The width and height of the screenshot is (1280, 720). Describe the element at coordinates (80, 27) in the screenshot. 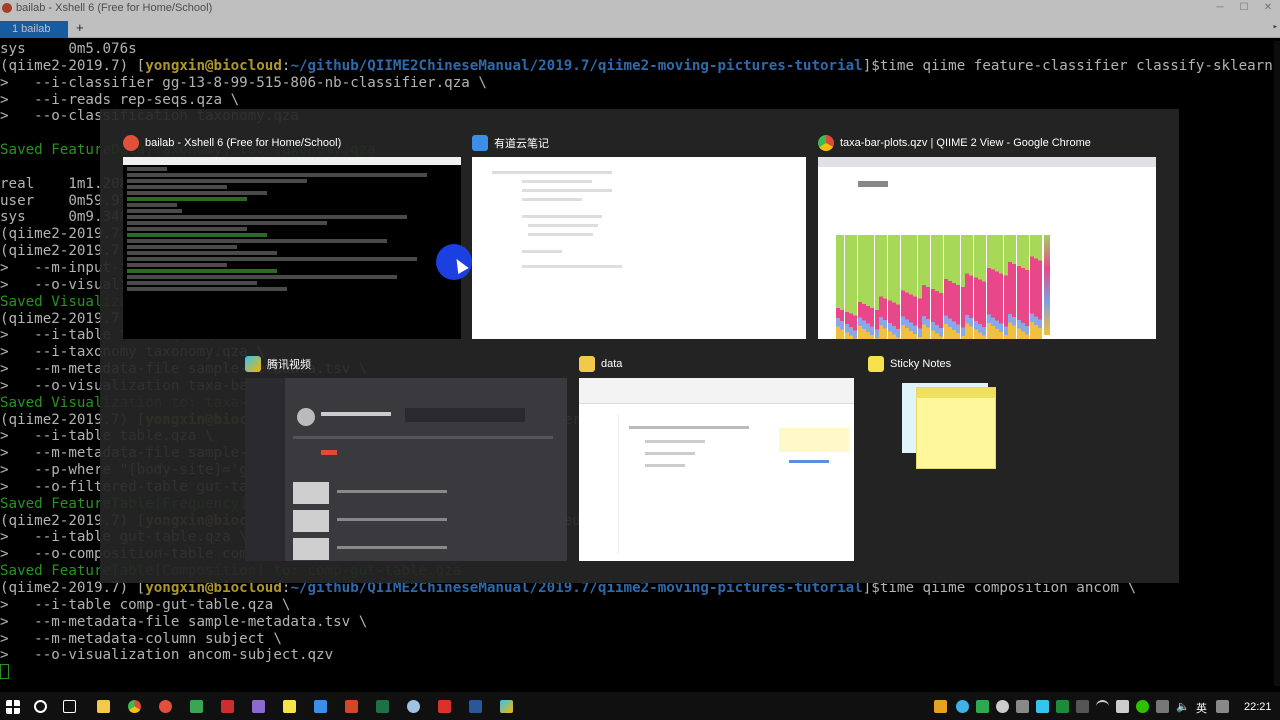

I see `add-tab-button: +` at that location.